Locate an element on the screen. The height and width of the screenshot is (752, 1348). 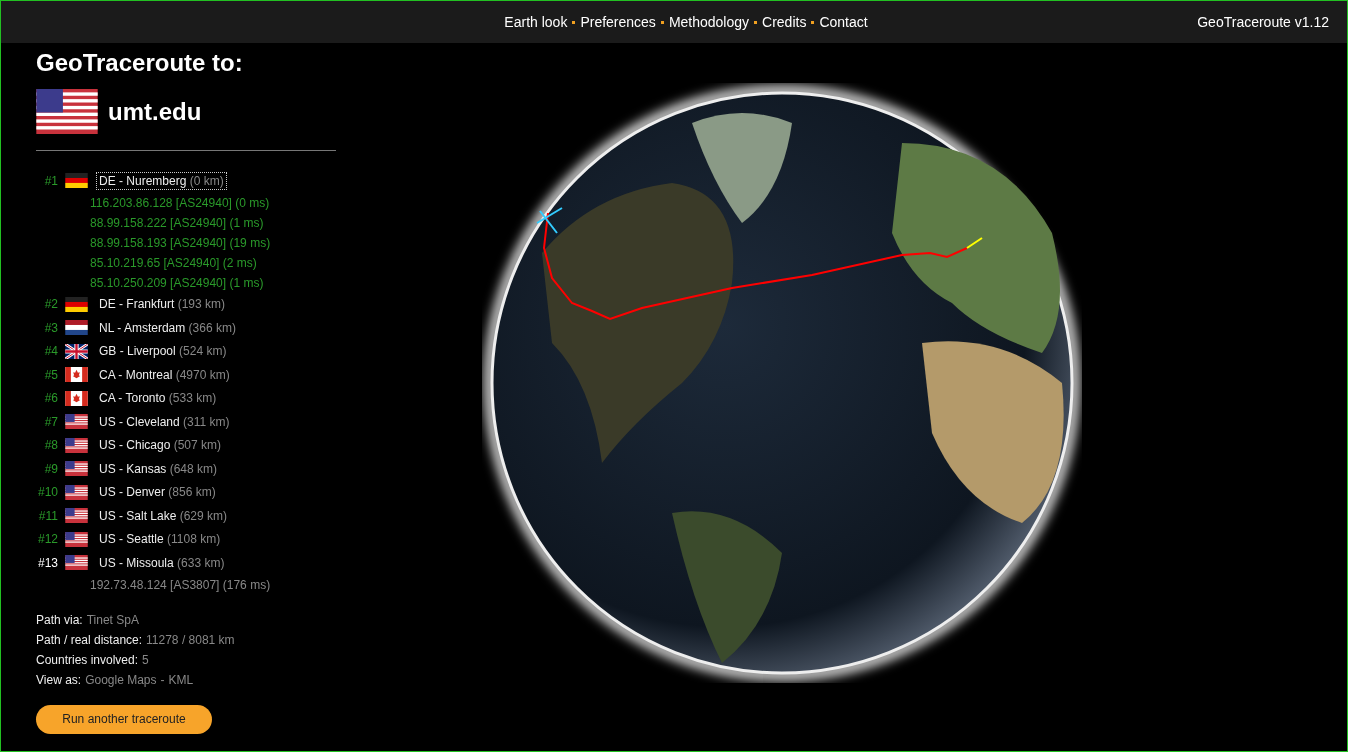
hop-address: 192.73.48.124 [AS3807] (176 ms) is located at coordinates (180, 585).